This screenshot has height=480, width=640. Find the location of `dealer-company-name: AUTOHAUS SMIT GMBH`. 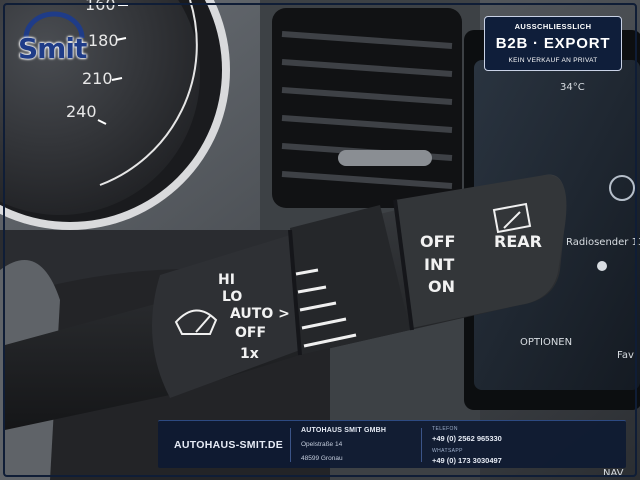

dealer-company-name: AUTOHAUS SMIT GMBH is located at coordinates (344, 430).